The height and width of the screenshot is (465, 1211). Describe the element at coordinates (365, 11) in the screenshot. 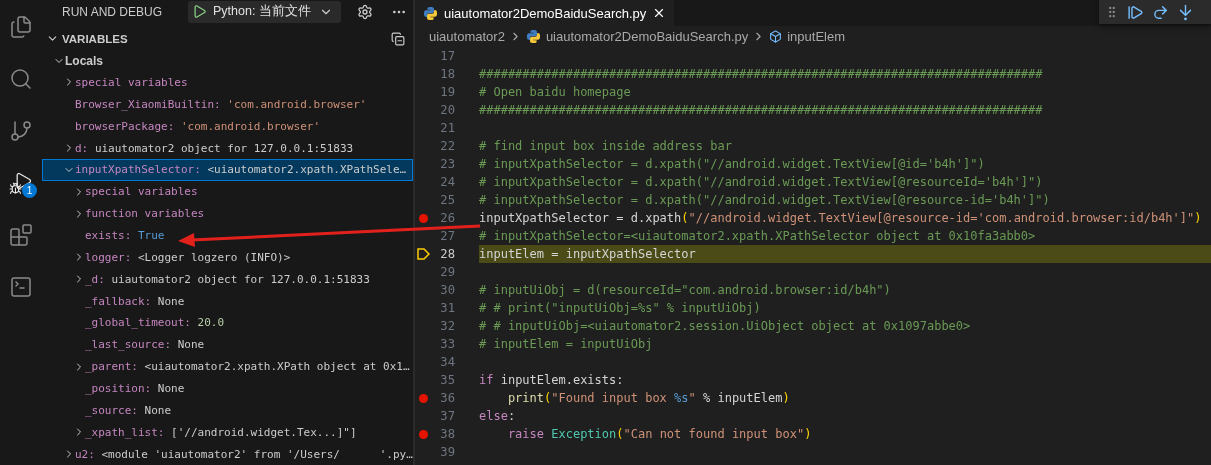

I see `settings-icon` at that location.